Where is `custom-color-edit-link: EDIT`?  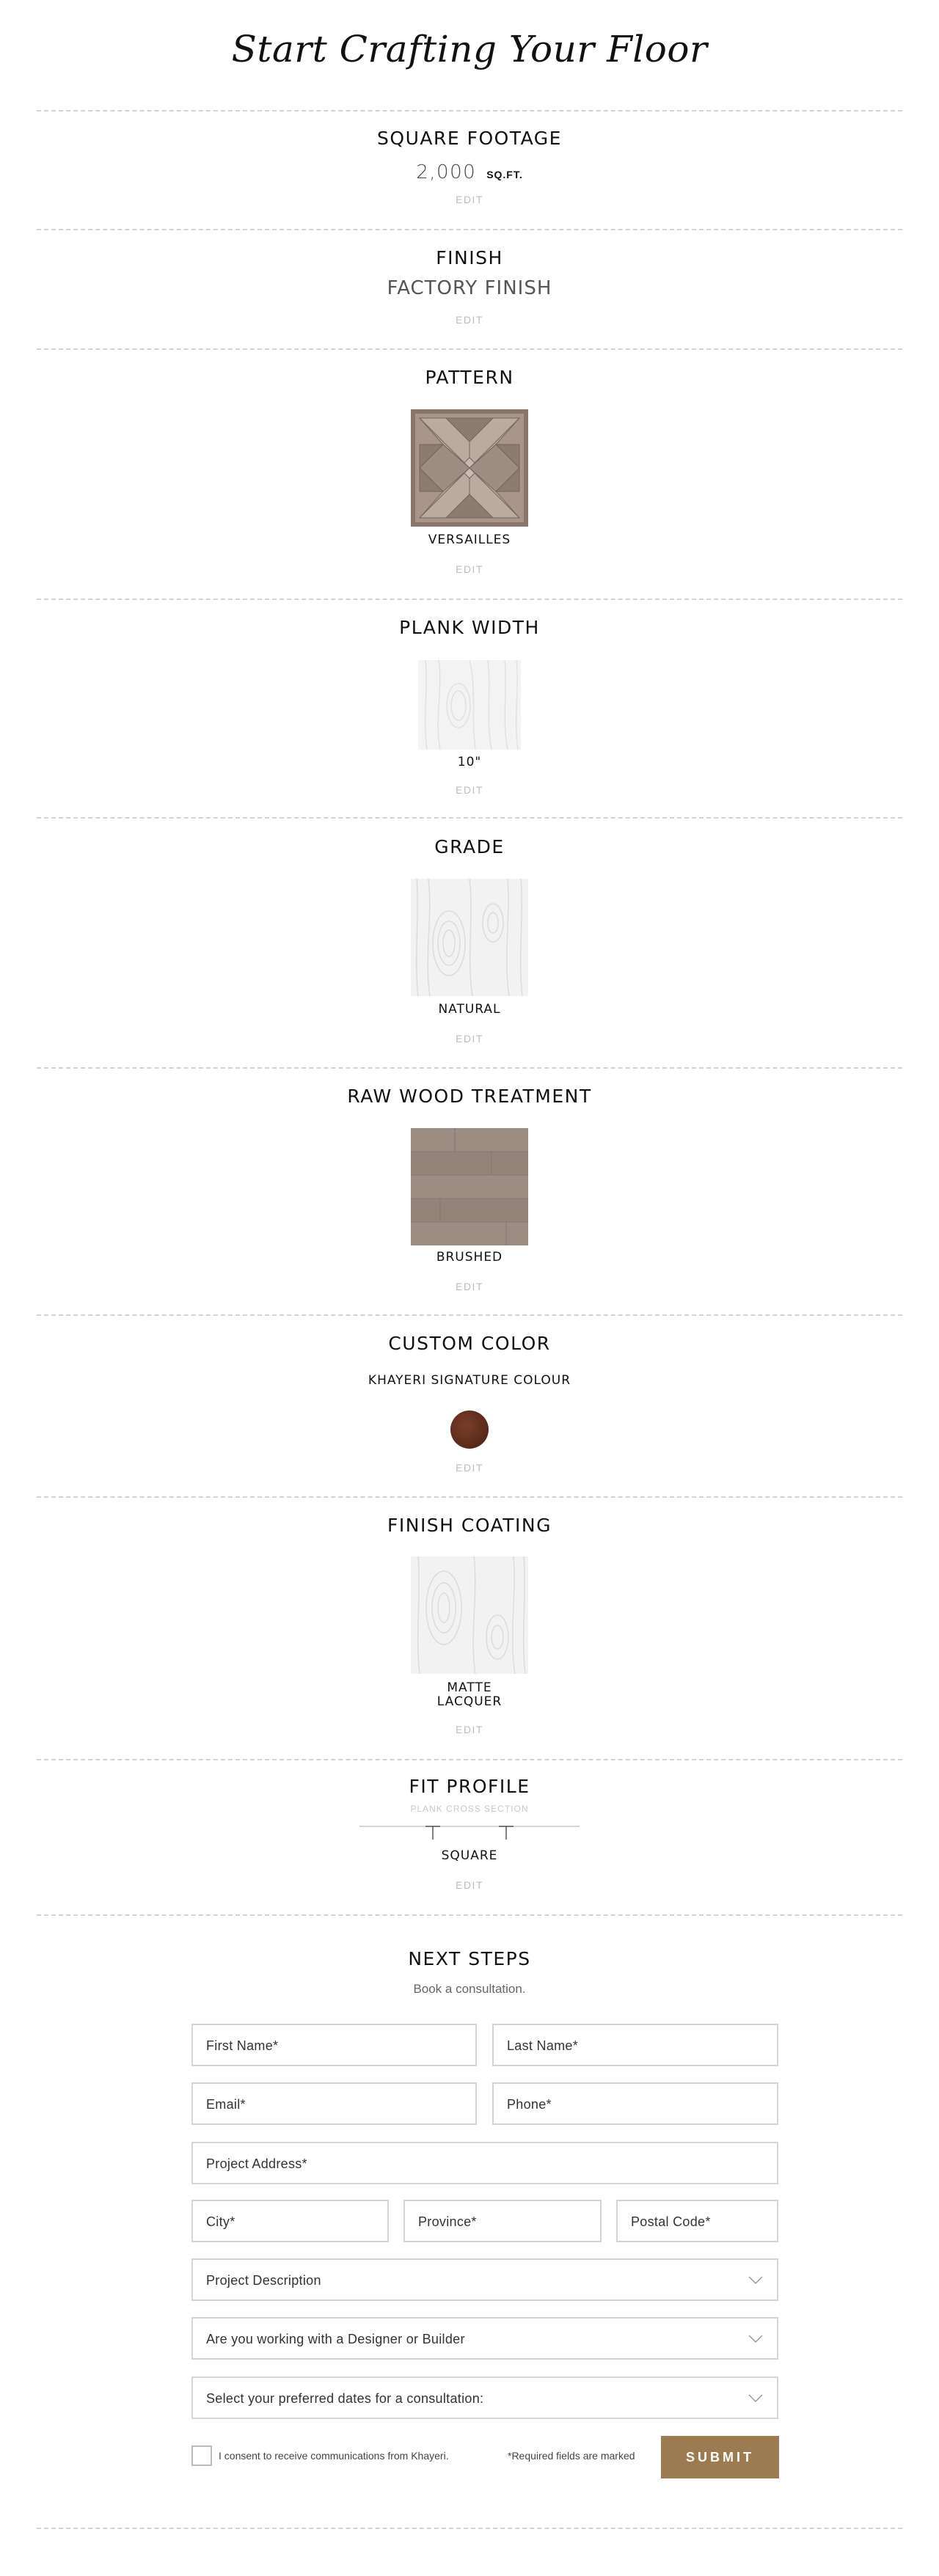
custom-color-edit-link: EDIT is located at coordinates (469, 1468).